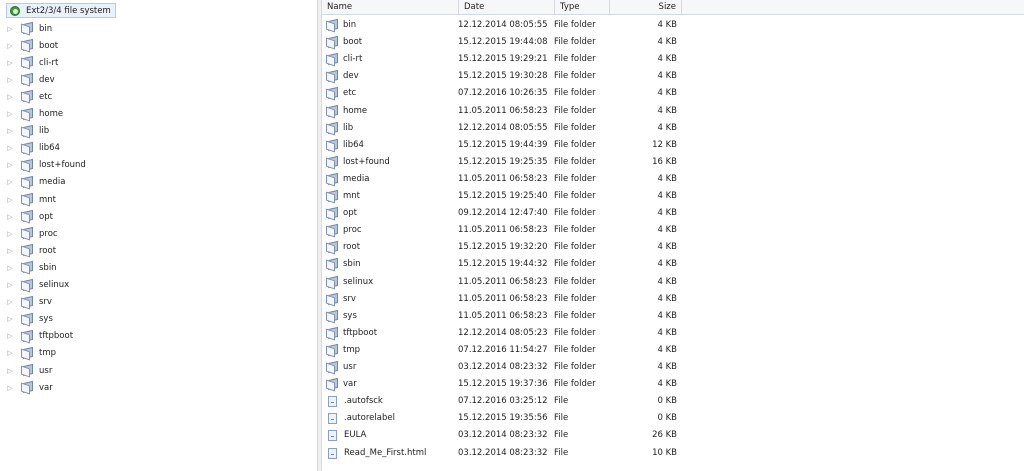  Describe the element at coordinates (30, 199) in the screenshot. I see `tree-item: ▷ mnt` at that location.